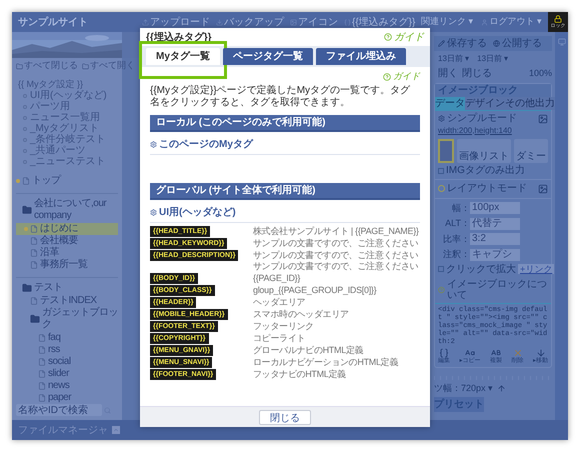 Image resolution: width=581 pixels, height=452 pixels. I want to click on size-link: width:200,height:140, so click(493, 130).